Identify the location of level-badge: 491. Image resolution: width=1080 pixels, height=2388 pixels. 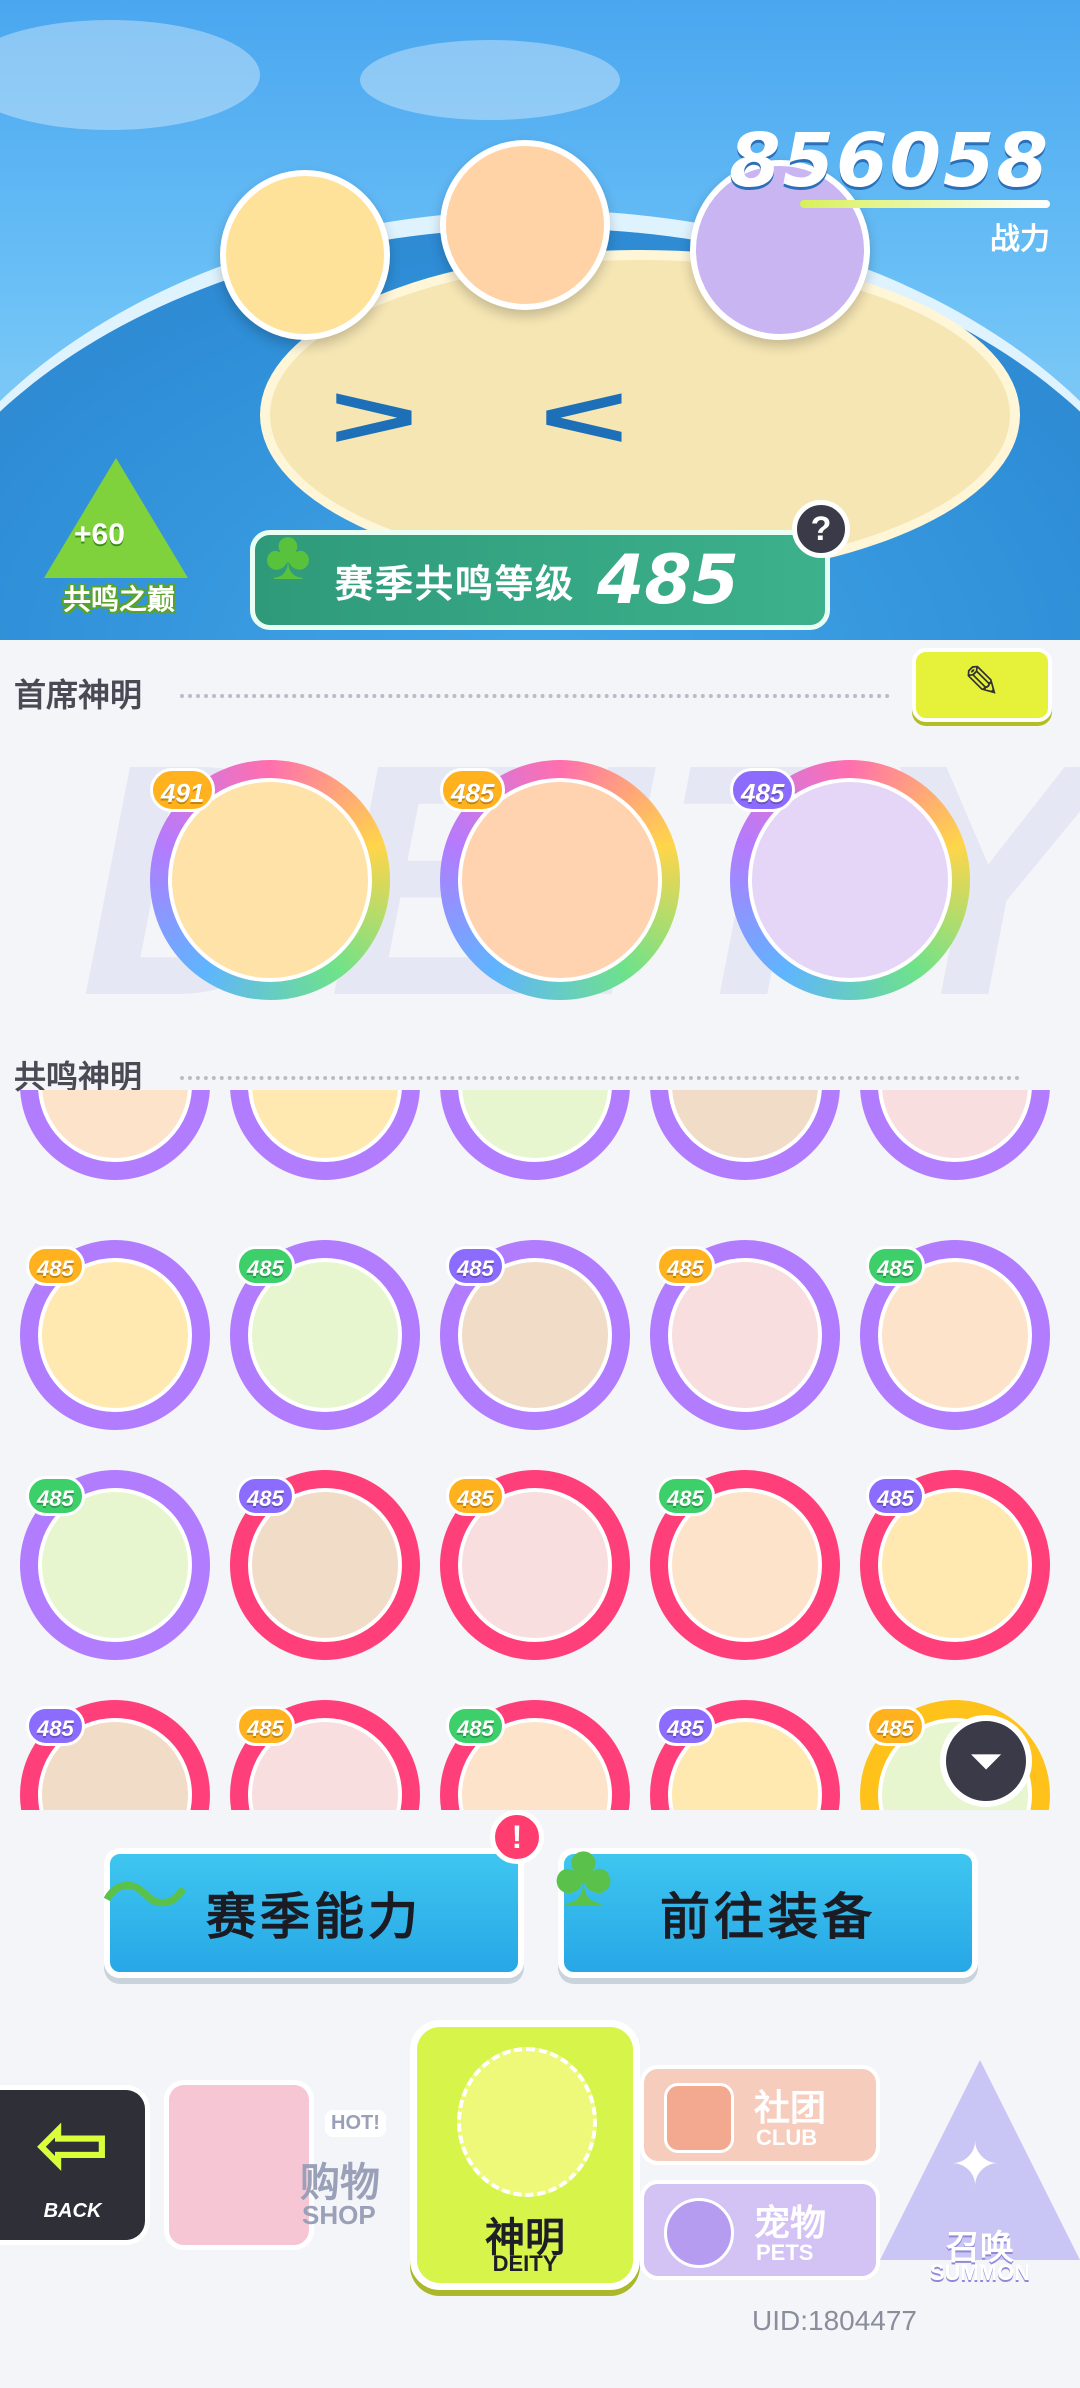
(183, 790).